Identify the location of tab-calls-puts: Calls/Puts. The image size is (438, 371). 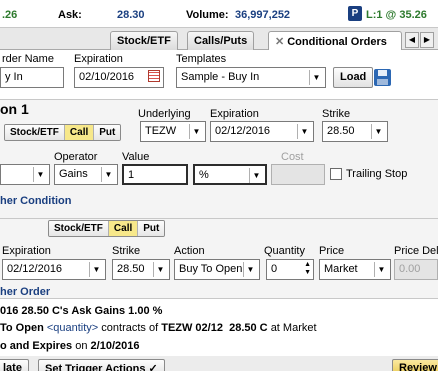
(221, 40).